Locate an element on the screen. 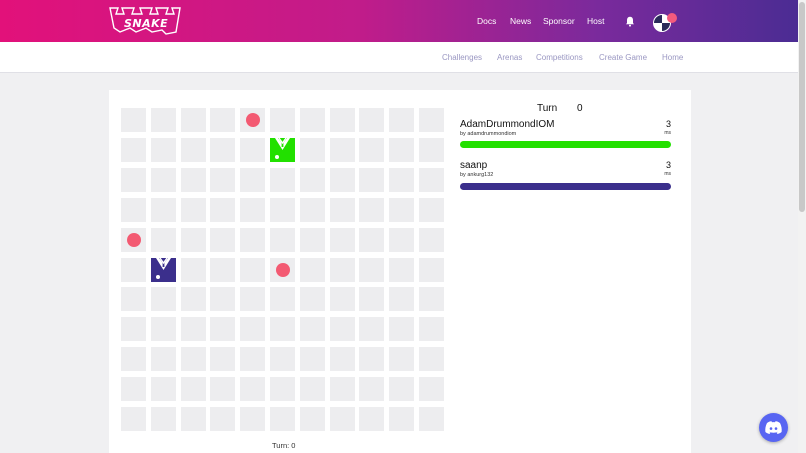 The image size is (806, 453). discord-button is located at coordinates (773, 427).